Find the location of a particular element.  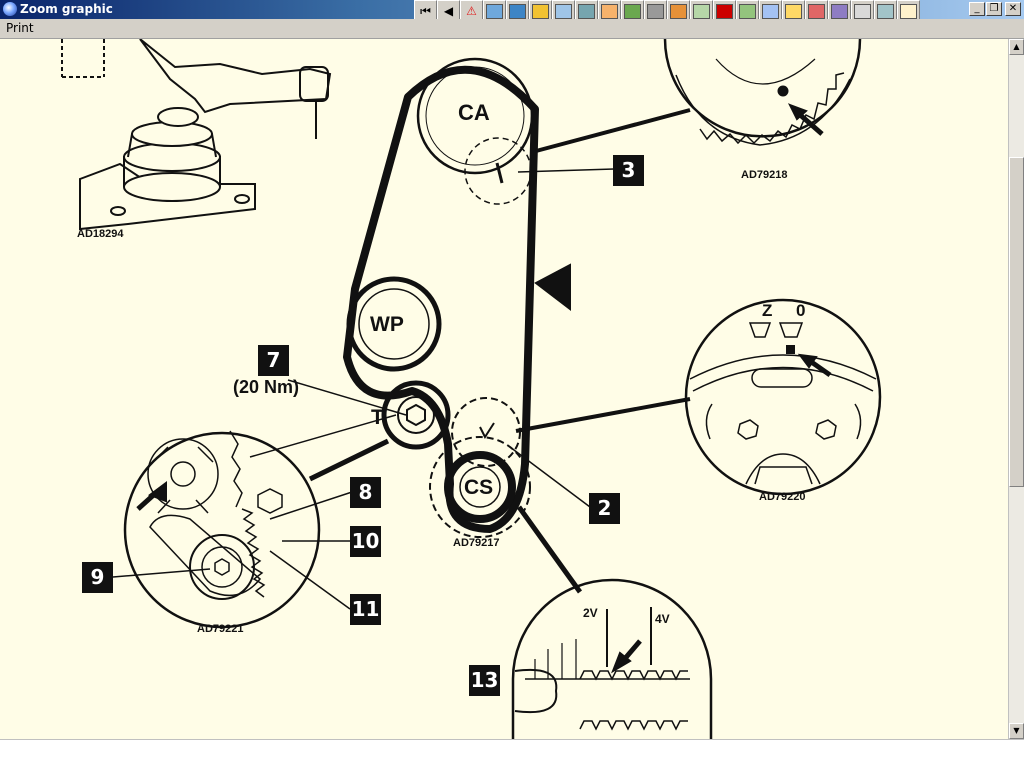

tool-14-icon is located at coordinates (793, 11).